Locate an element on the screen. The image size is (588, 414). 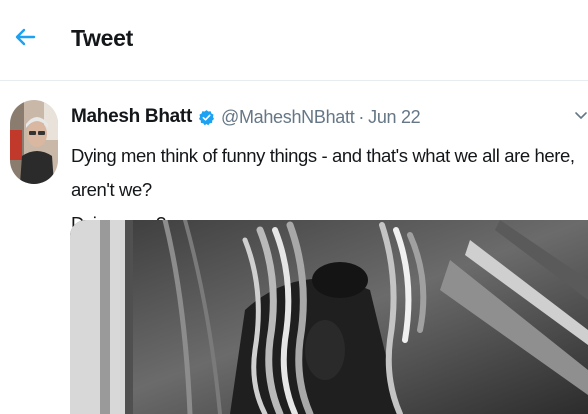
author-handle: @MaheshNBhatt is located at coordinates (288, 117).